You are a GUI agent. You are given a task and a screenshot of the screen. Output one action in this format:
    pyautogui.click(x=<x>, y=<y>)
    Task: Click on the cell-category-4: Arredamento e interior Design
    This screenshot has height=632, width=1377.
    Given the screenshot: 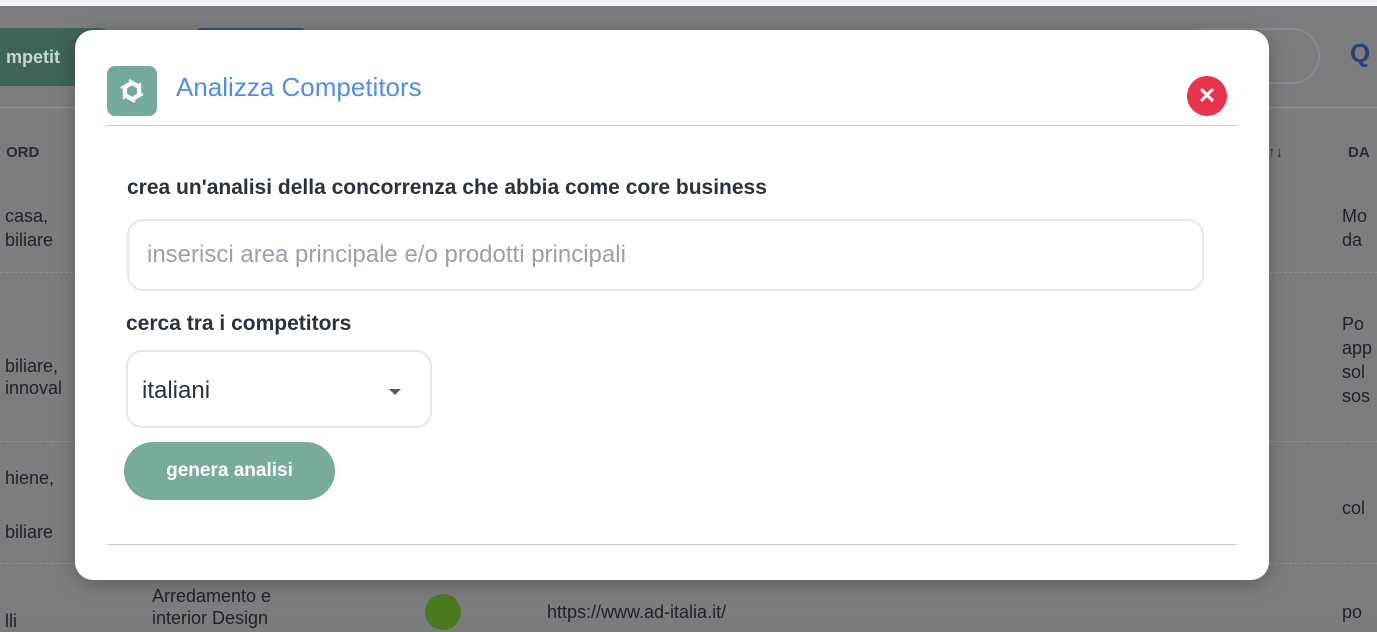 What is the action you would take?
    pyautogui.click(x=212, y=607)
    